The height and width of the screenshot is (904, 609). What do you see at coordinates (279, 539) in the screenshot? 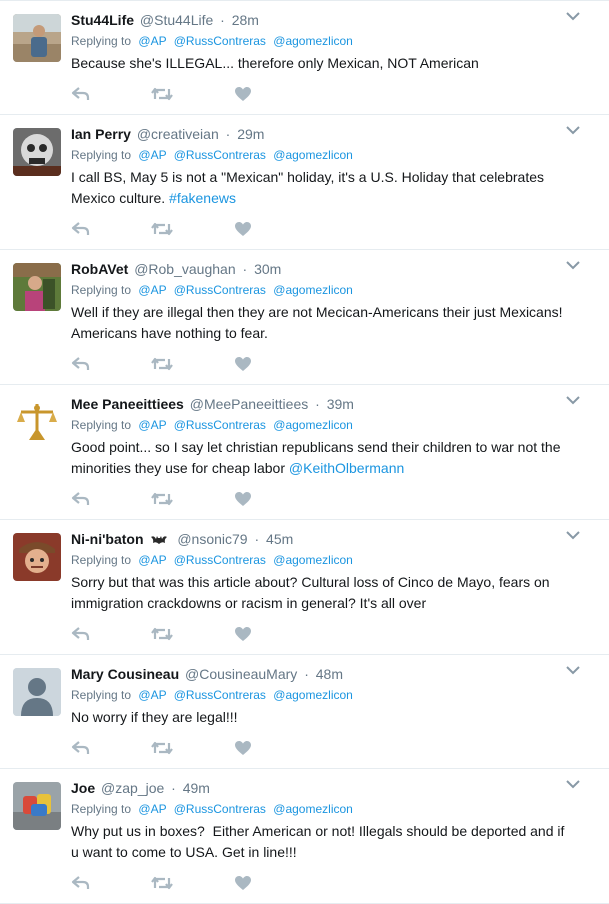
I see `timestamp: 45m` at bounding box center [279, 539].